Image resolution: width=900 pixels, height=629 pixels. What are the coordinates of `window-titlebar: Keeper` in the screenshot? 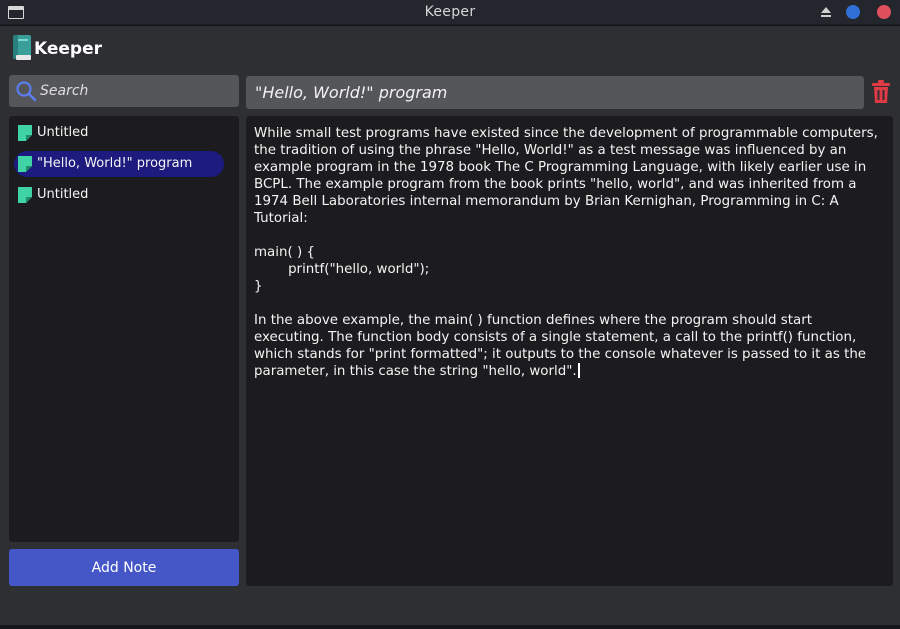 It's located at (450, 12).